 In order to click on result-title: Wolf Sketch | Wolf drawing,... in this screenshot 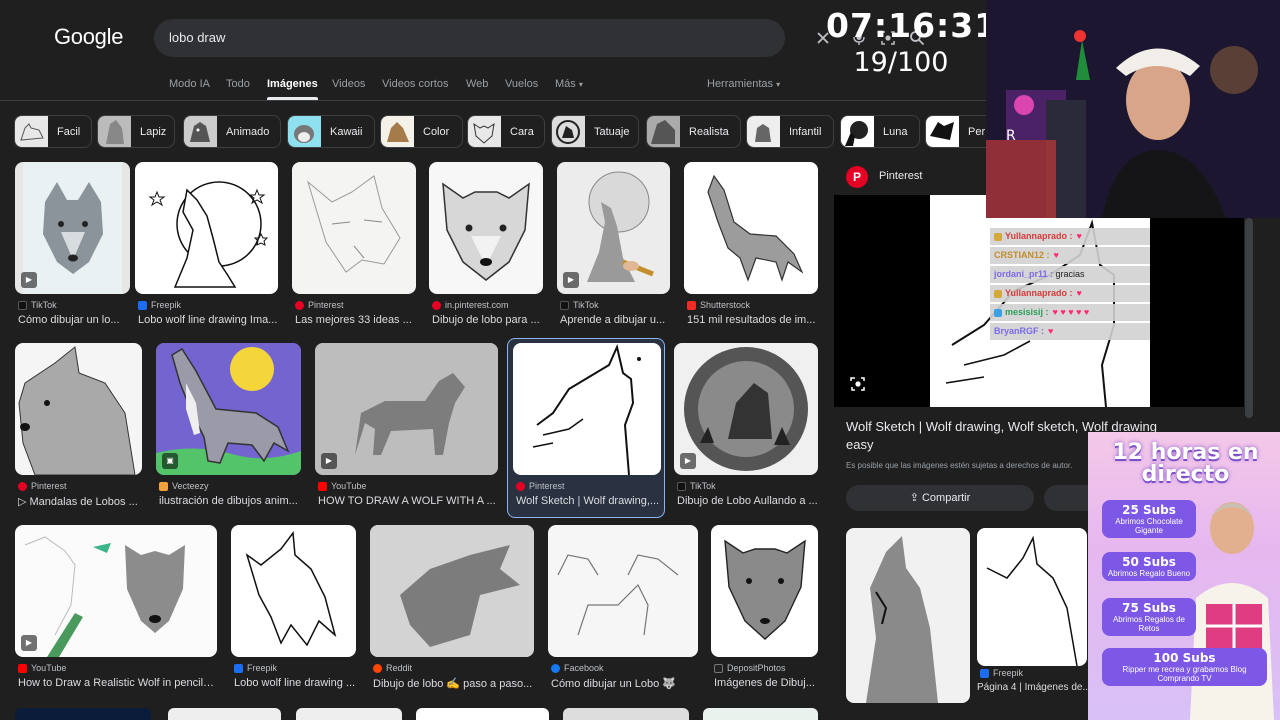, I will do `click(588, 501)`.